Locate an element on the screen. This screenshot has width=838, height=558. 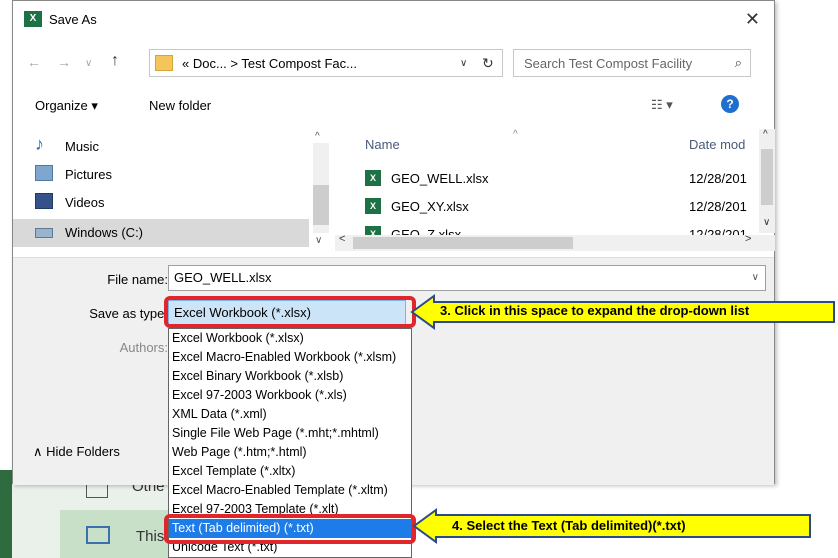
nav-item-videos: Videos is located at coordinates (175, 203).